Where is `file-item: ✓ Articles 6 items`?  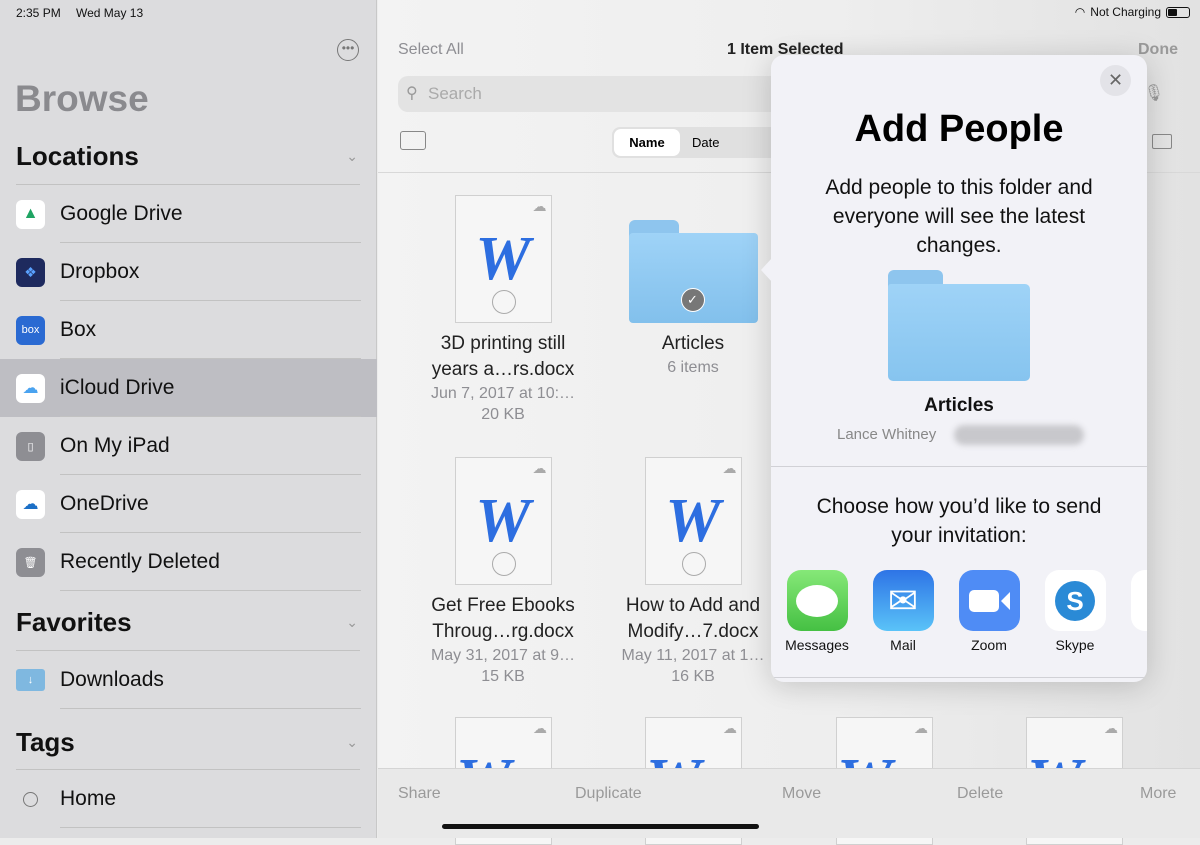 file-item: ✓ Articles 6 items is located at coordinates (693, 286).